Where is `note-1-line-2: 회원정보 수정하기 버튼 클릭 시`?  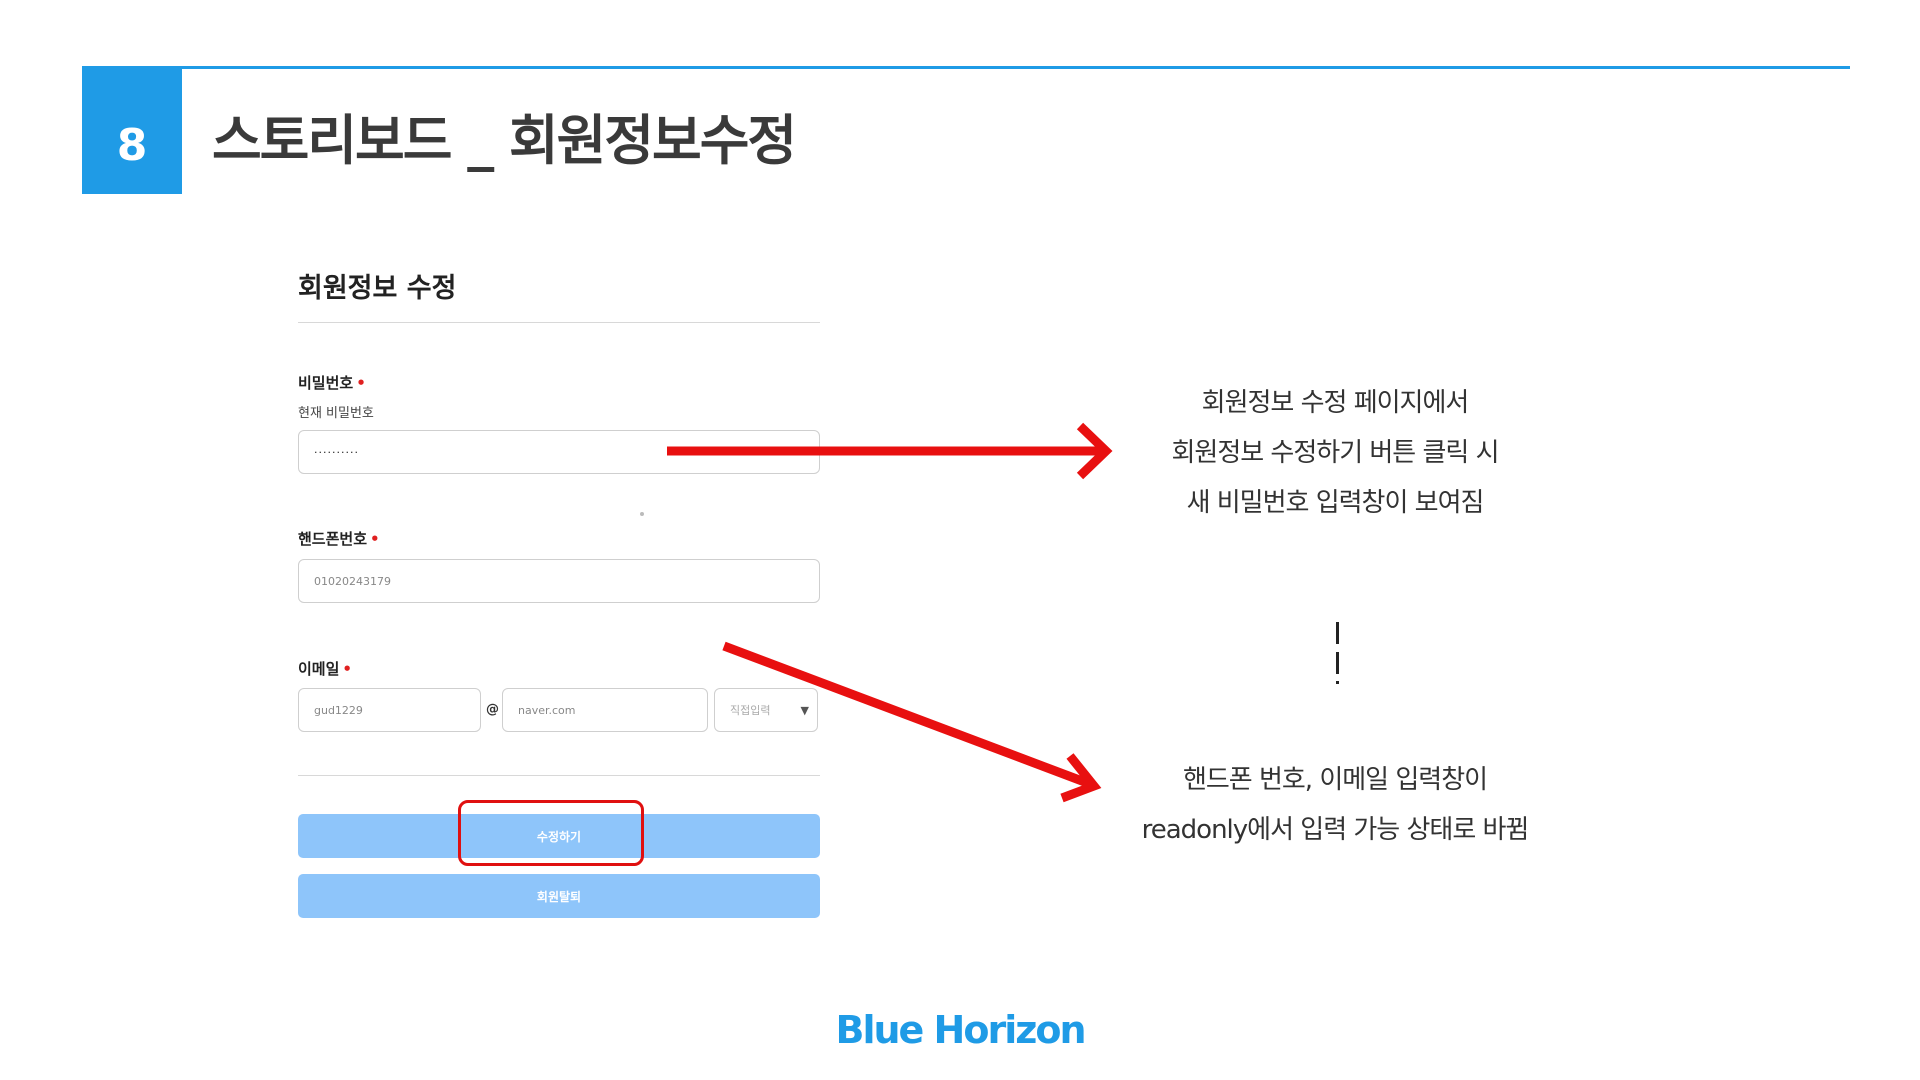
note-1-line-2: 회원정보 수정하기 버튼 클릭 시 is located at coordinates (1335, 453).